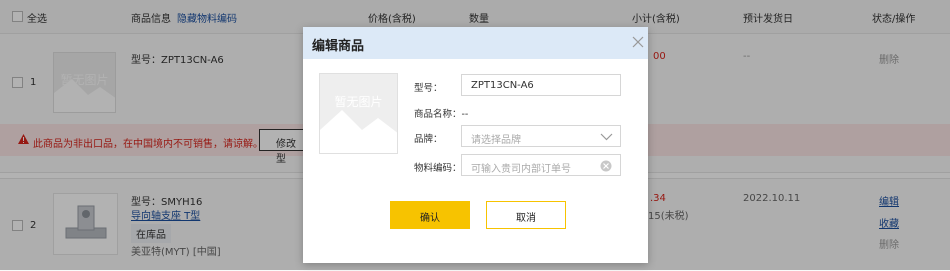 The height and width of the screenshot is (271, 950). Describe the element at coordinates (438, 168) in the screenshot. I see `code-label: 物料编码：` at that location.